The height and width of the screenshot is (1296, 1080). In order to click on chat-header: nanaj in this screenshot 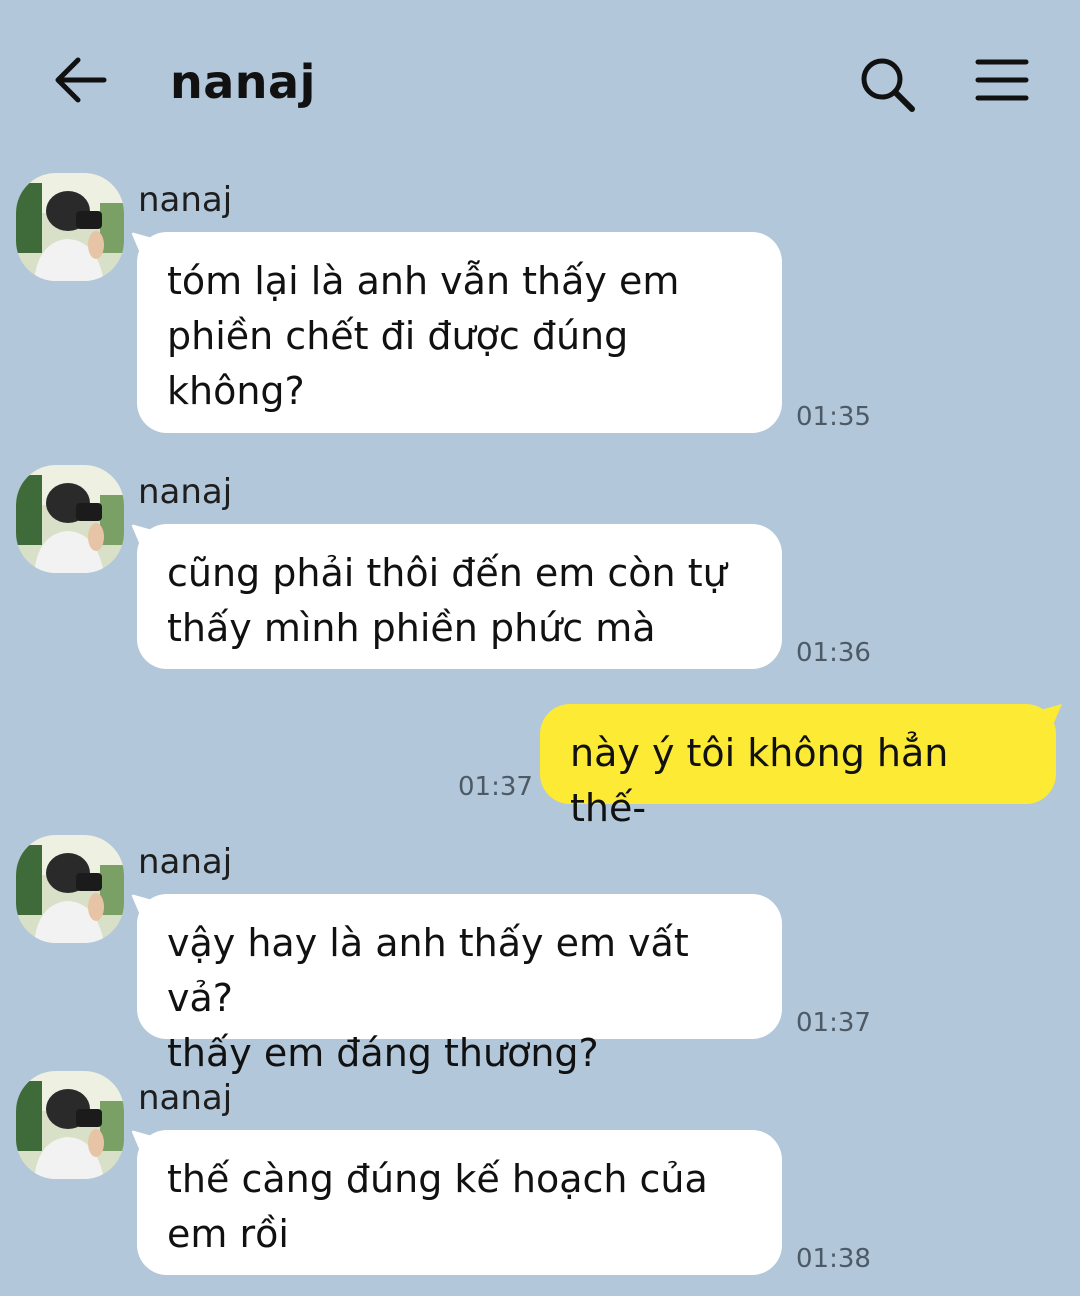, I will do `click(540, 80)`.